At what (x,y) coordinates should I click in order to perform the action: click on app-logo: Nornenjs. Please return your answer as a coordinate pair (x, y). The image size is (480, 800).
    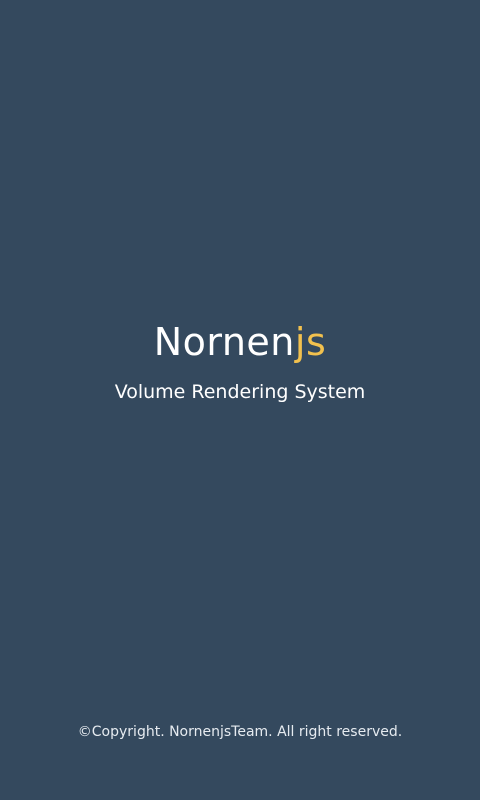
    Looking at the image, I should click on (240, 342).